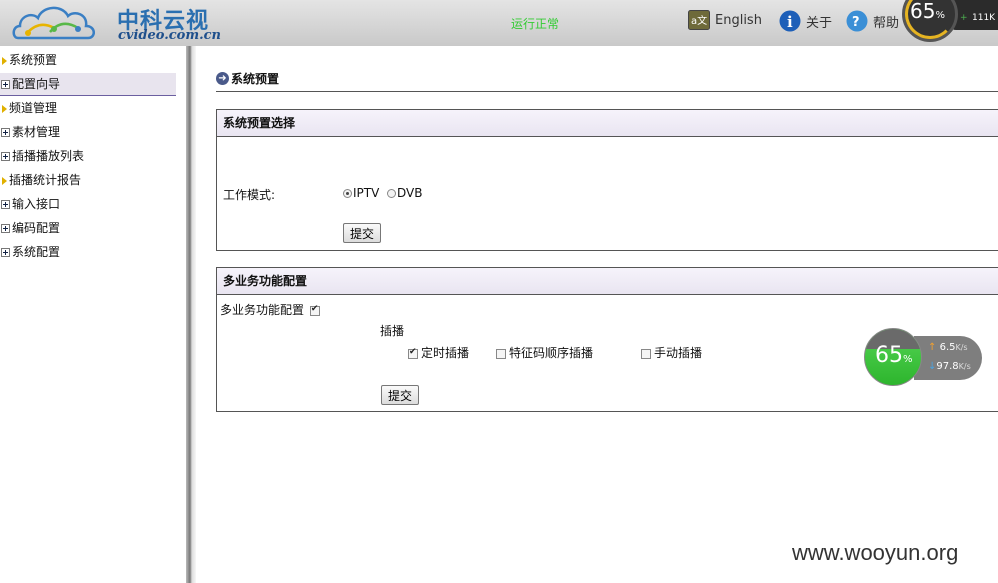 This screenshot has height=583, width=998. I want to click on signature-insert-checkbox, so click(501, 353).